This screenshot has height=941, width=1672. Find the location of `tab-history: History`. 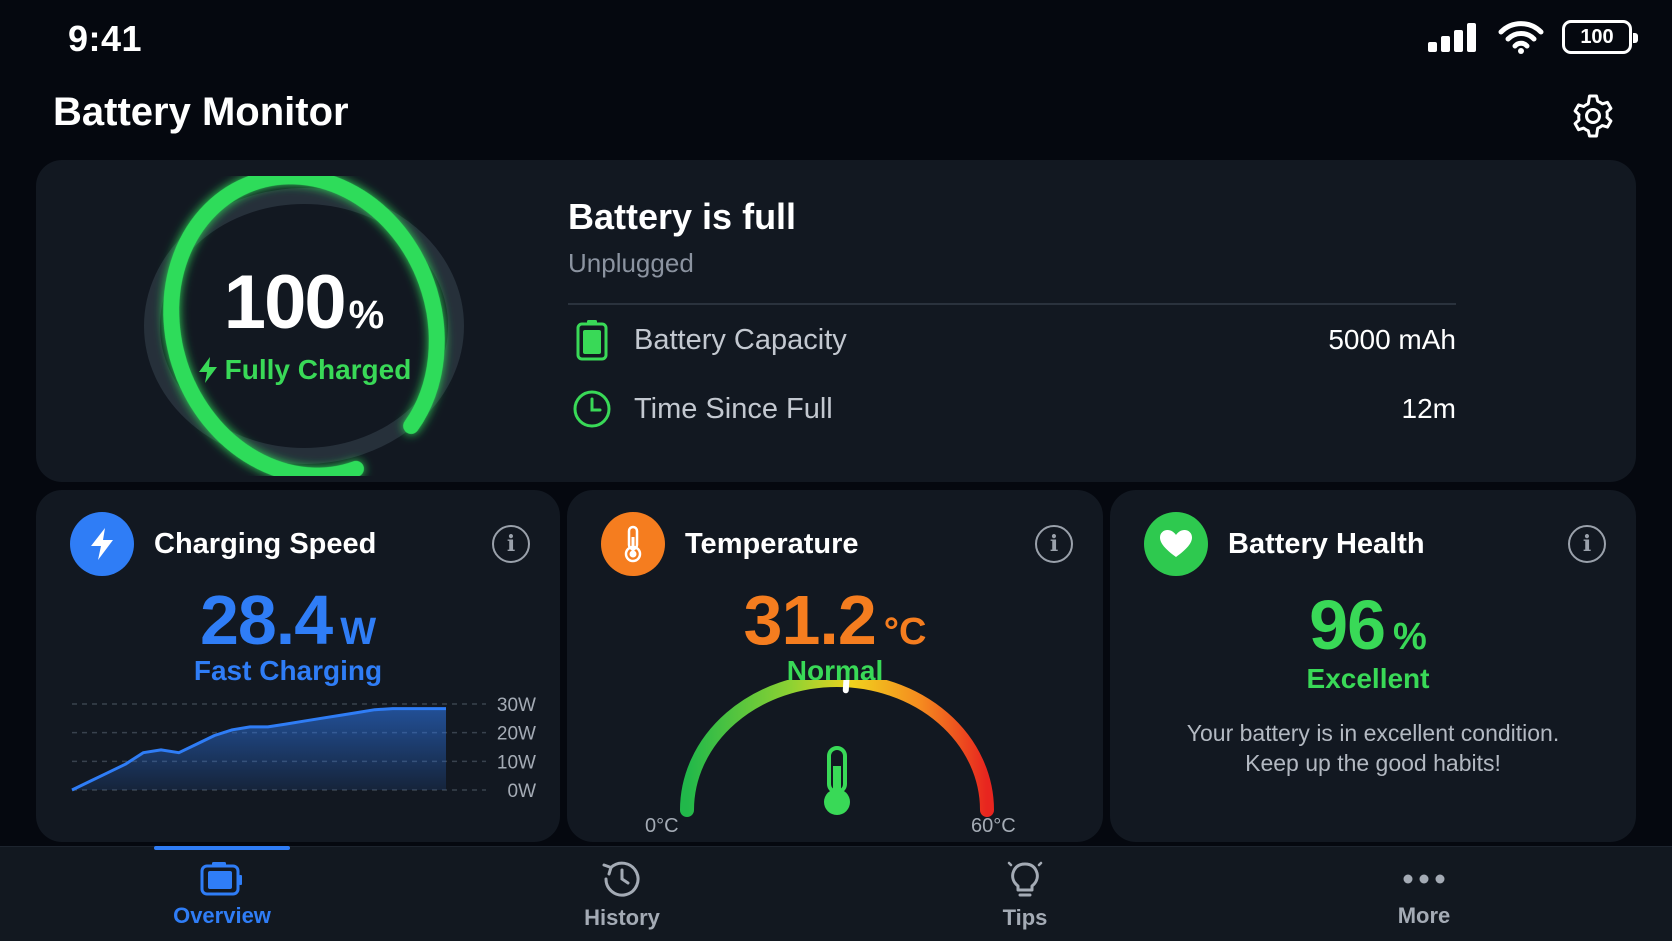

tab-history: History is located at coordinates (622, 894).